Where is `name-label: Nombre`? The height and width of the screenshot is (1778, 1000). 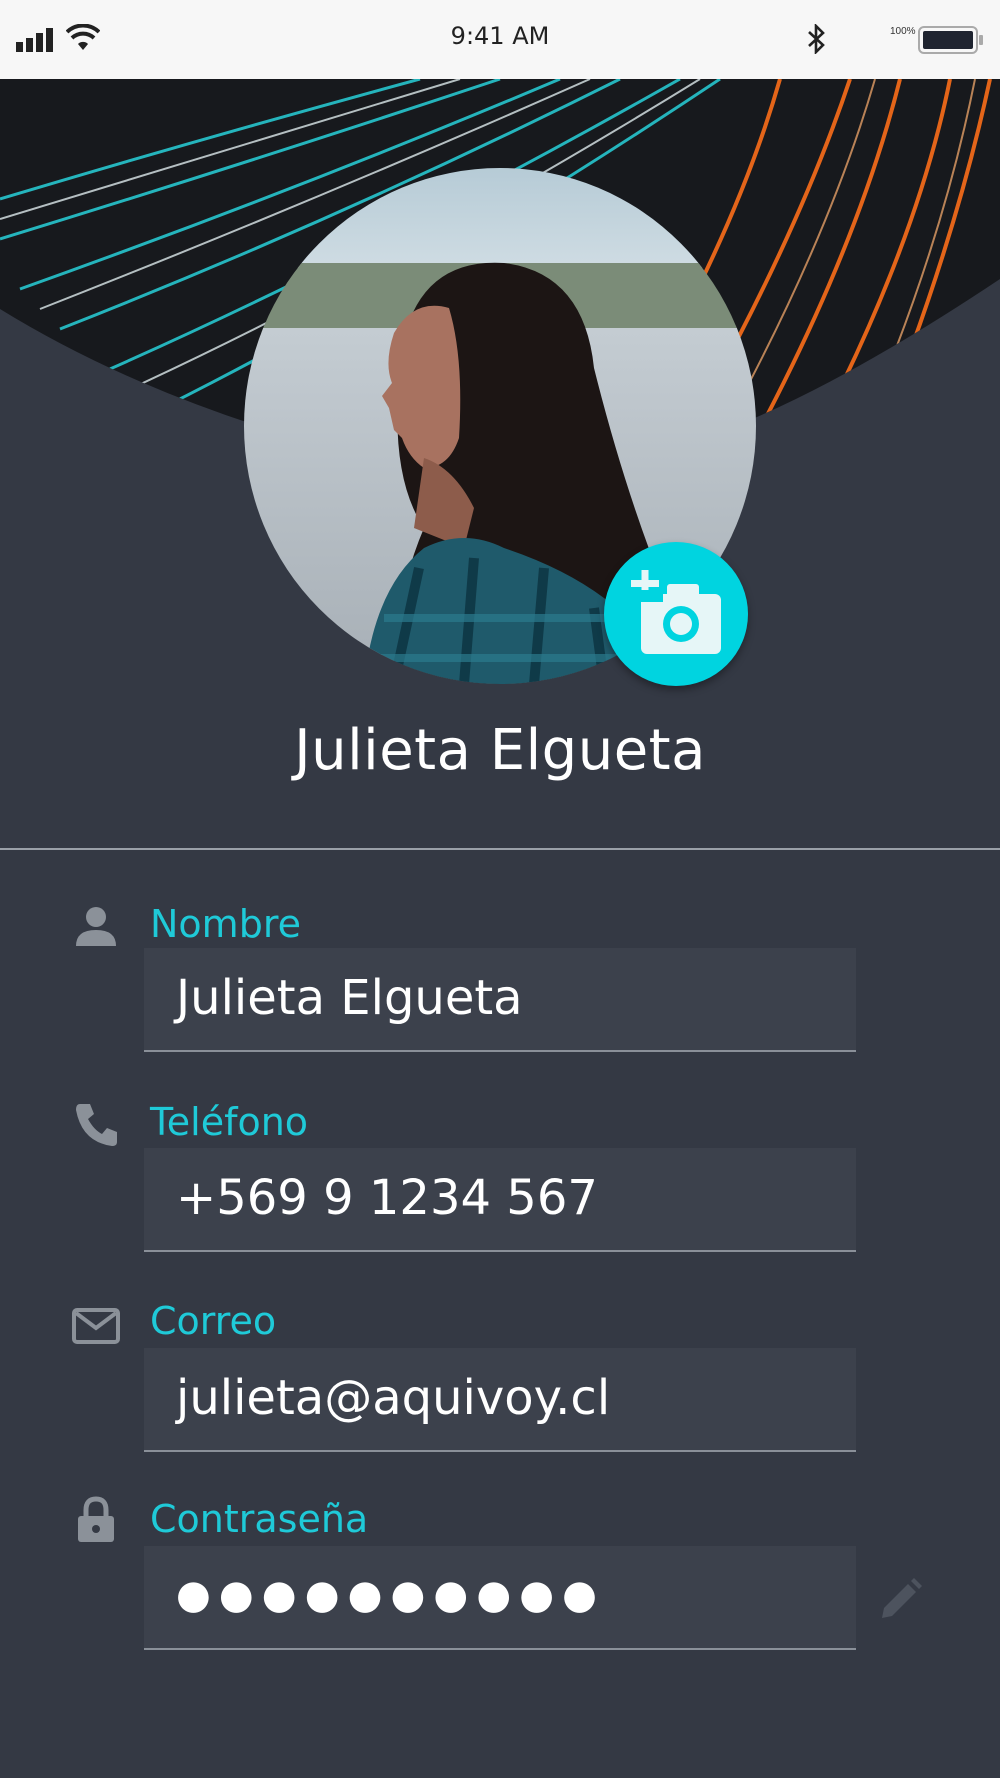
name-label: Nombre is located at coordinates (225, 924).